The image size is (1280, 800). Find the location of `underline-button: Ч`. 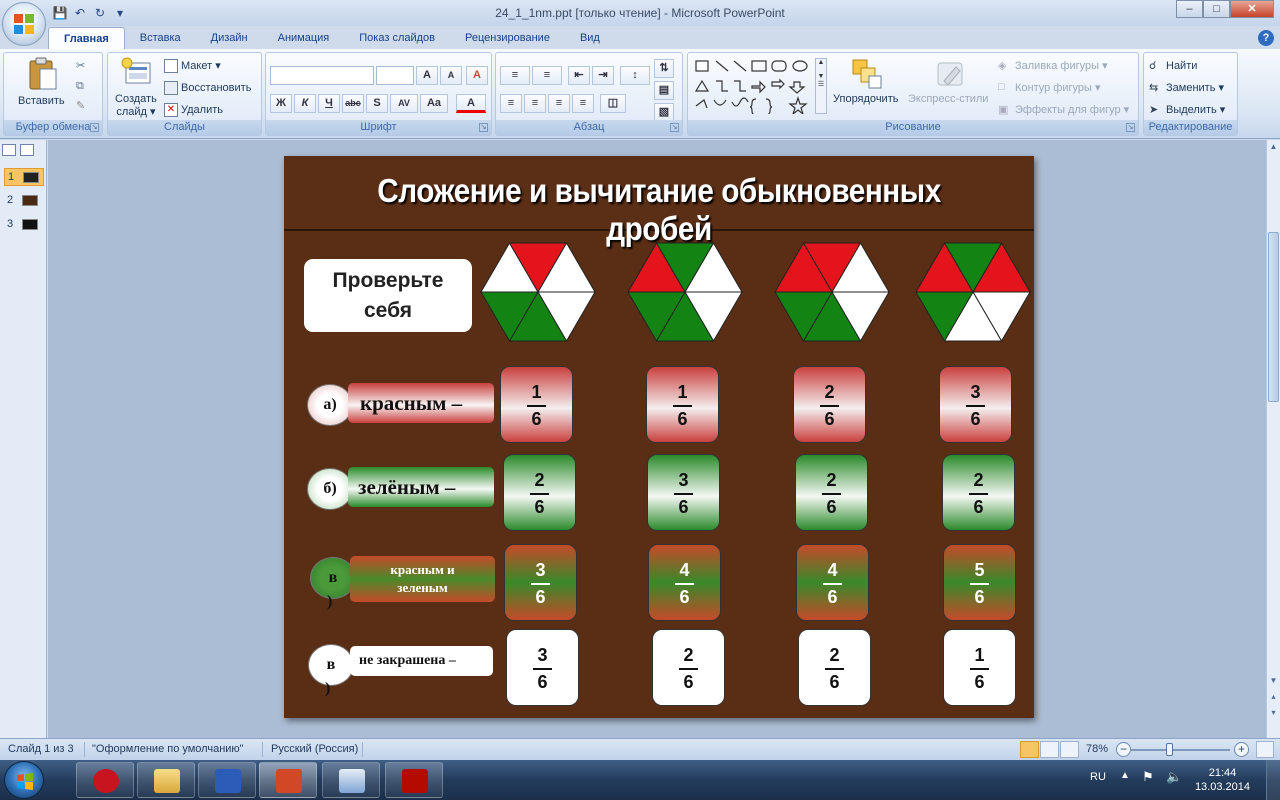

underline-button: Ч is located at coordinates (329, 103).